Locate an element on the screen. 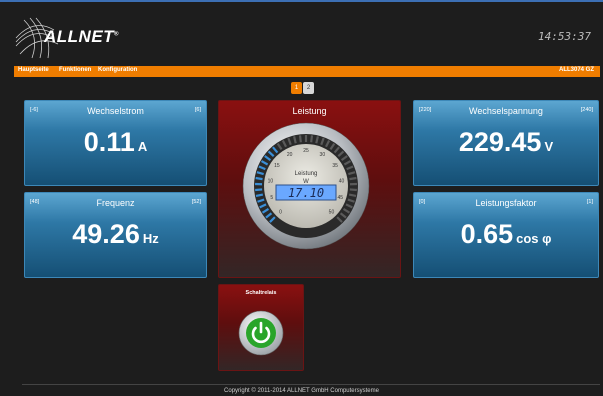 The height and width of the screenshot is (396, 603). gauge-tick-label: 10 is located at coordinates (271, 181).